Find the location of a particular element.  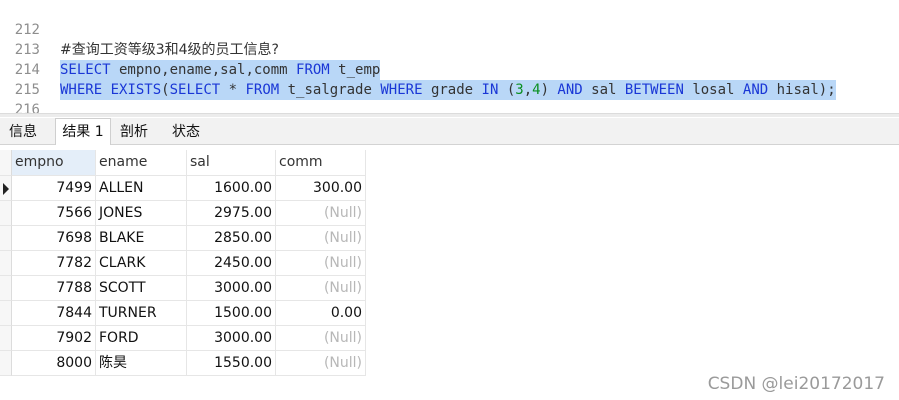

cell-ename: JONES is located at coordinates (141, 213).